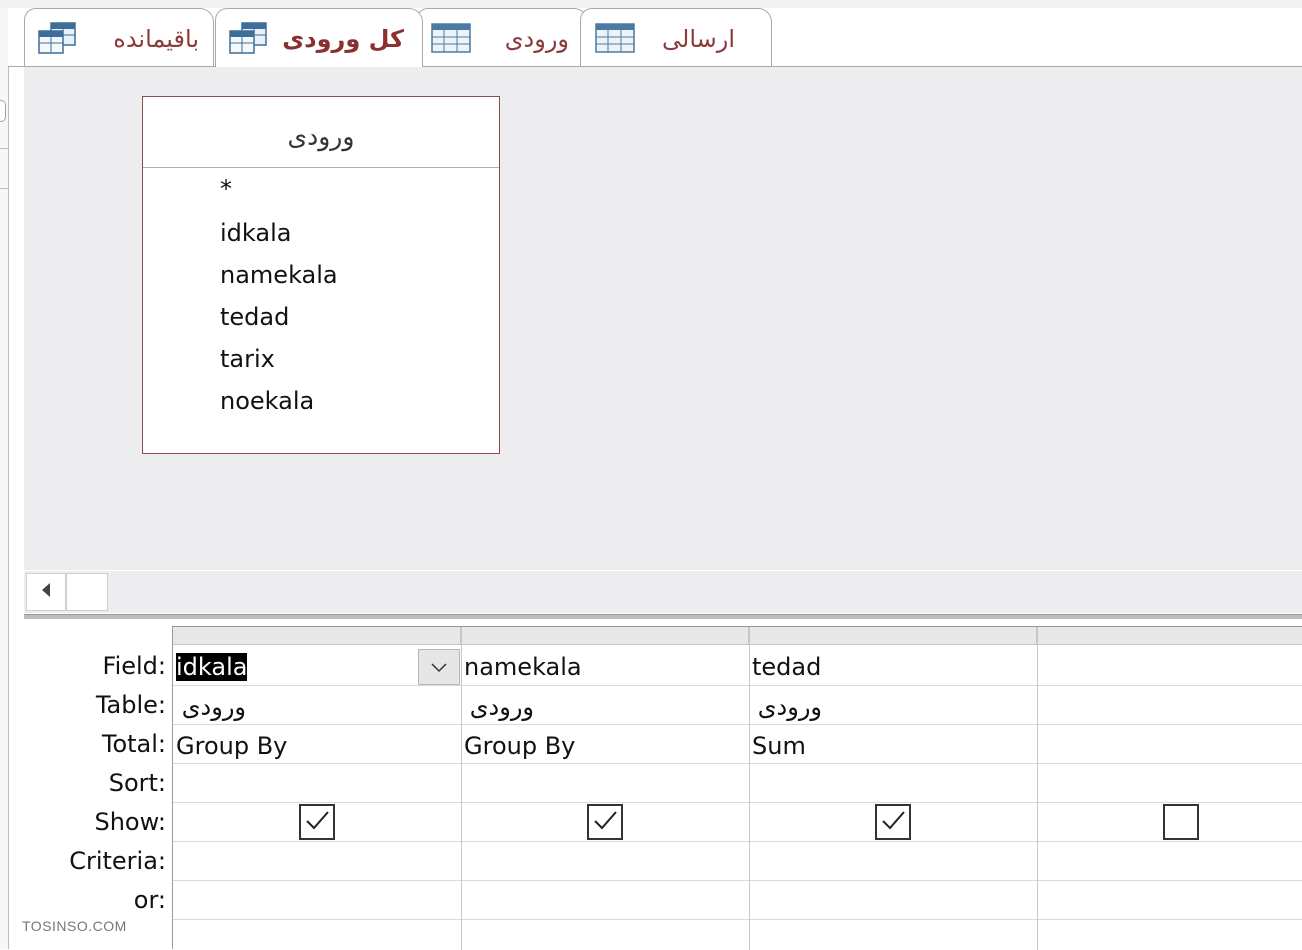 This screenshot has width=1302, height=950. What do you see at coordinates (117, 861) in the screenshot?
I see `row-label-criteria: Criteria:` at bounding box center [117, 861].